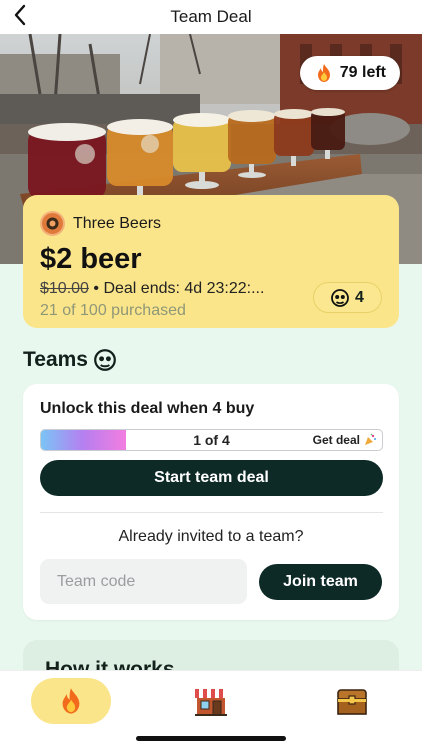 The height and width of the screenshot is (750, 422). I want to click on progress-cta-label: Get deal, so click(336, 440).